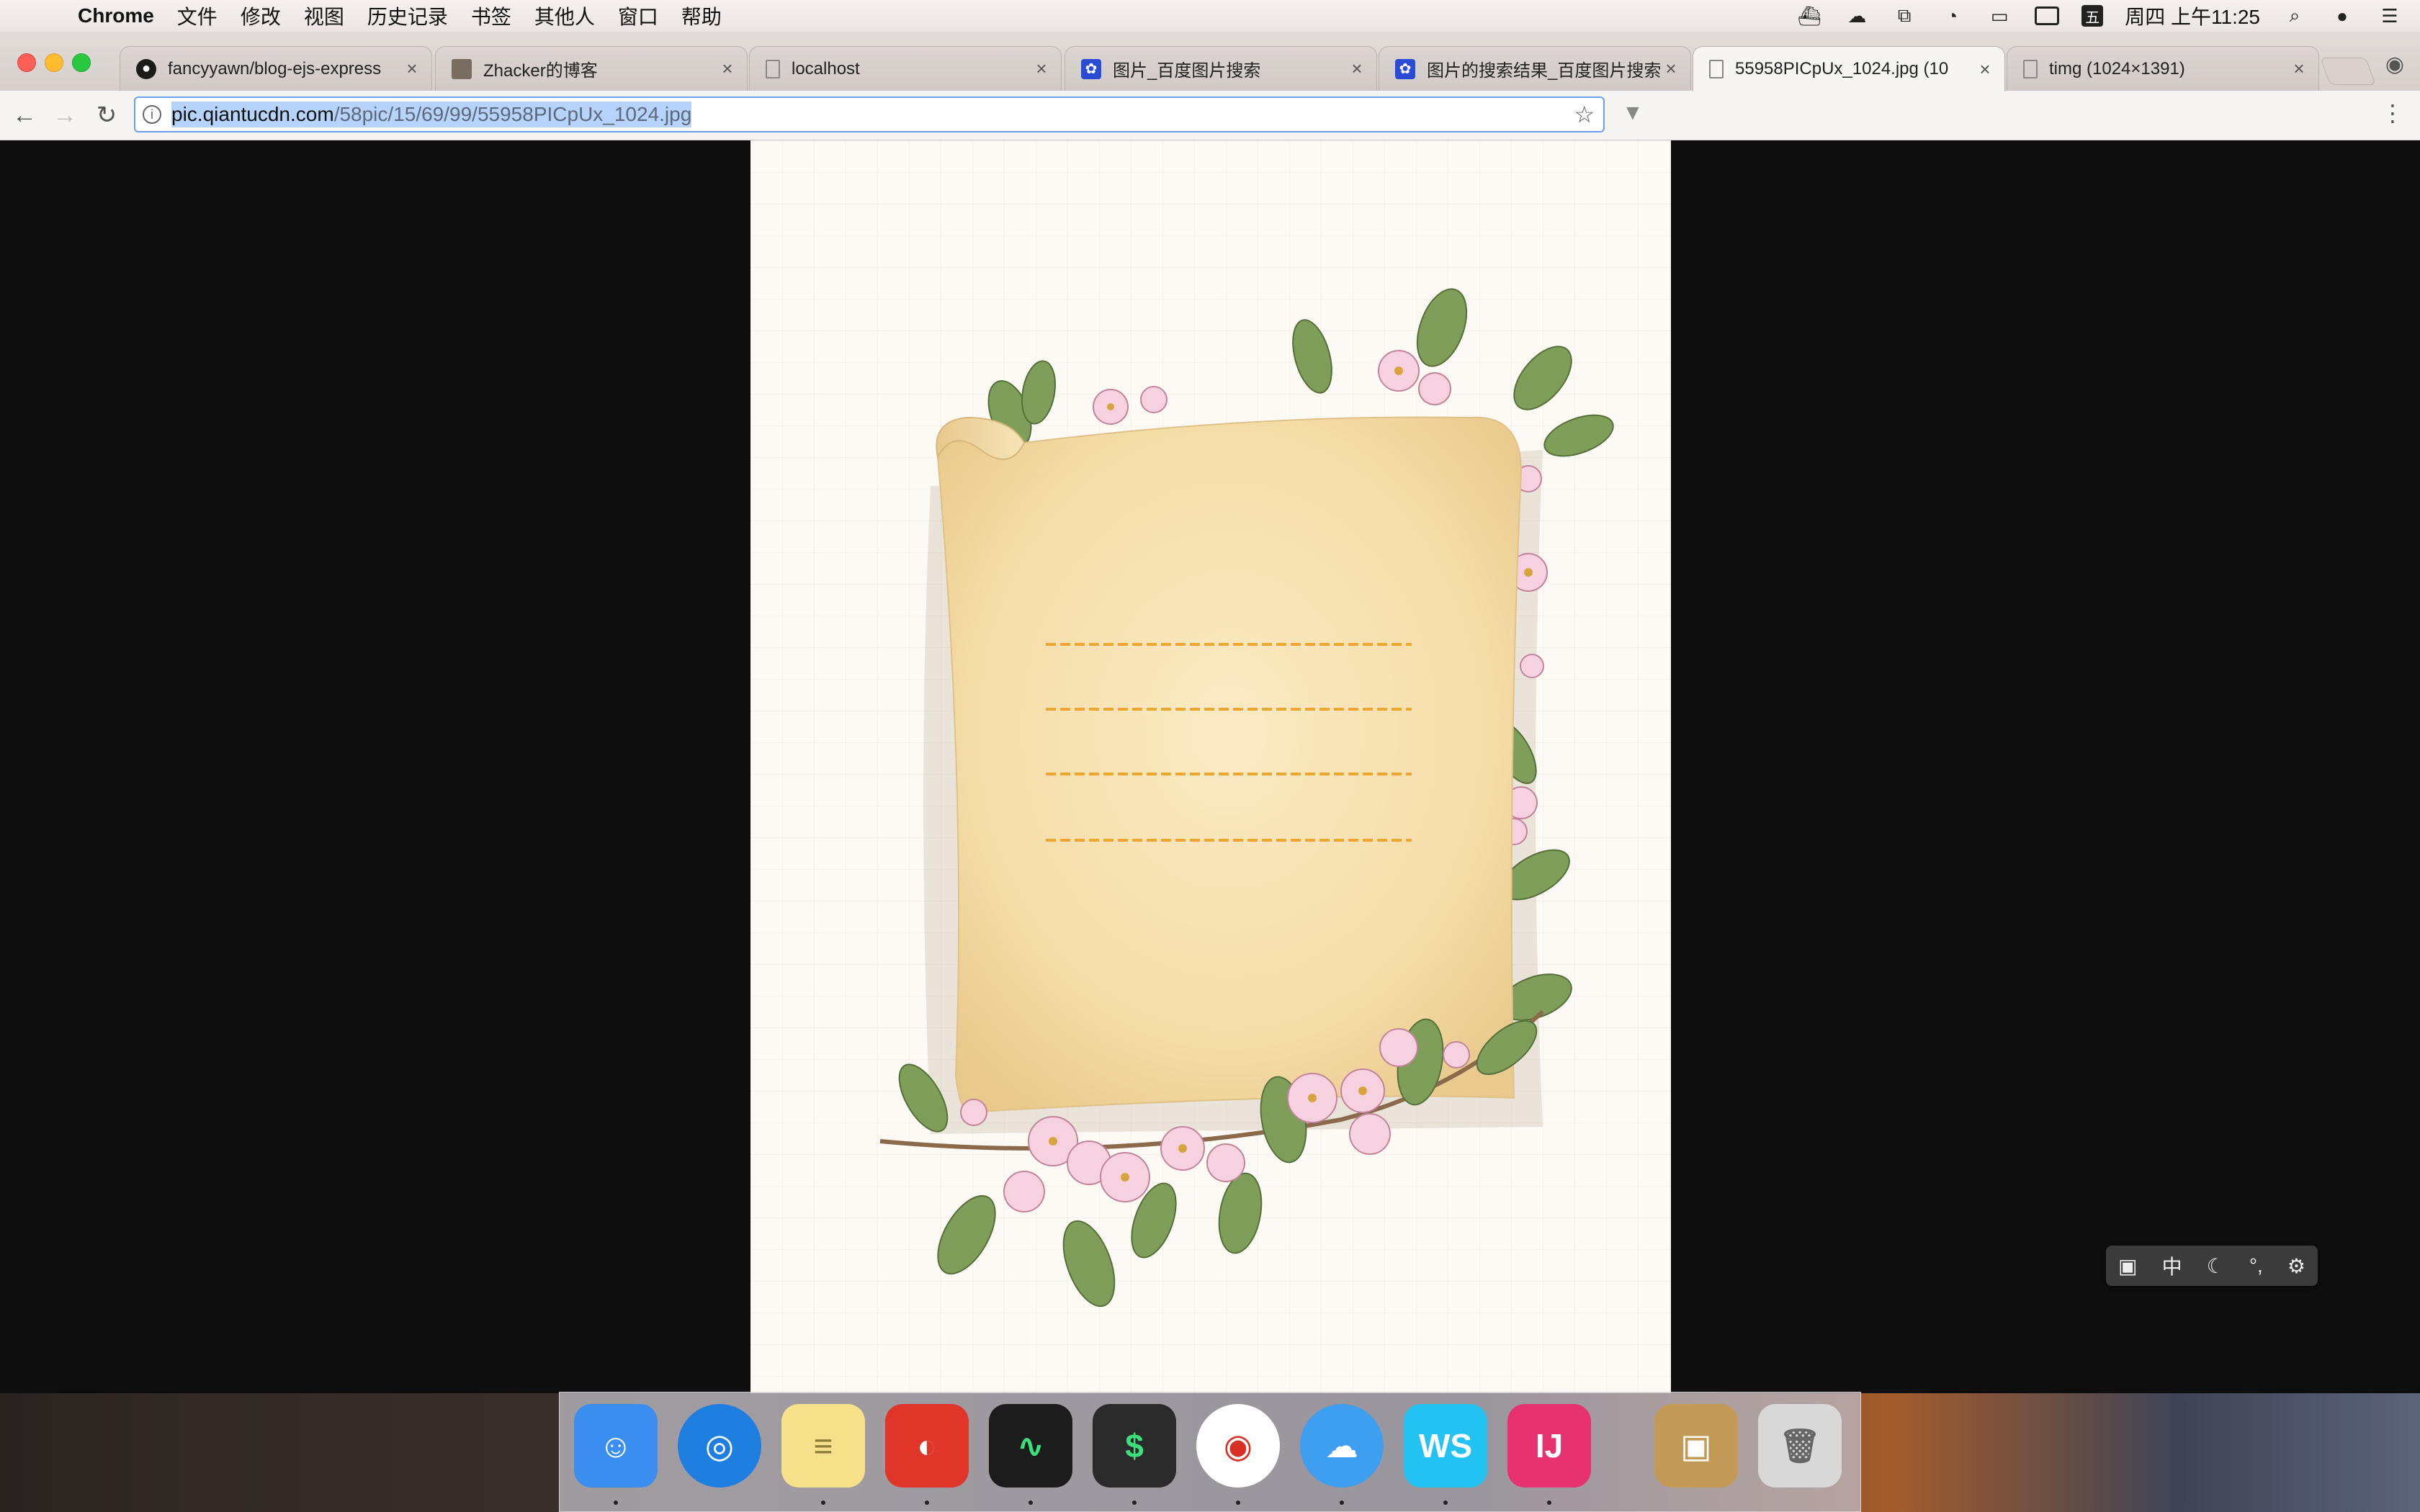 The height and width of the screenshot is (1512, 2420). I want to click on menu-help: 帮助, so click(701, 15).